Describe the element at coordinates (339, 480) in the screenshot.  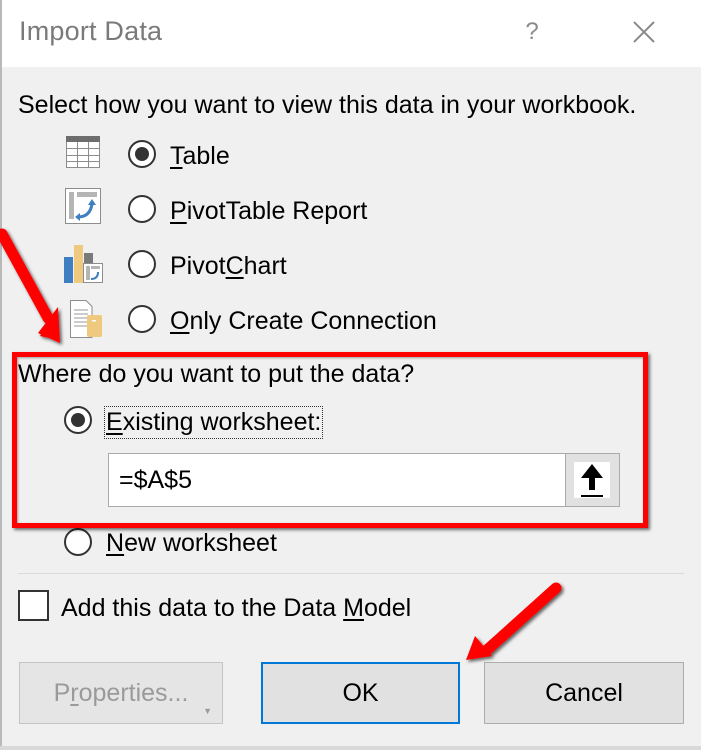
I see `range-input` at that location.